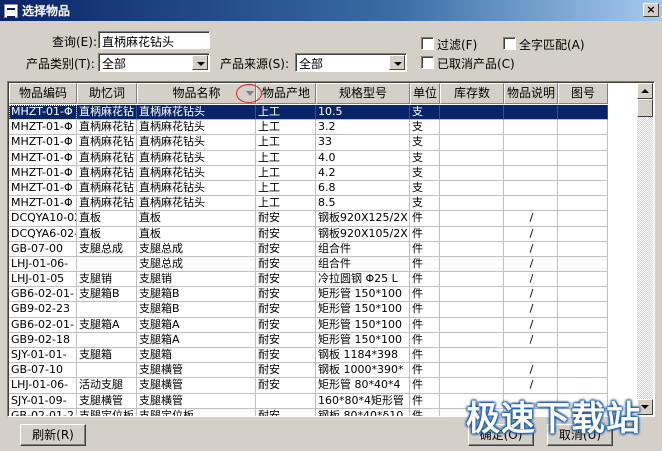 The height and width of the screenshot is (451, 662). What do you see at coordinates (154, 62) in the screenshot?
I see `category-select: 全部` at bounding box center [154, 62].